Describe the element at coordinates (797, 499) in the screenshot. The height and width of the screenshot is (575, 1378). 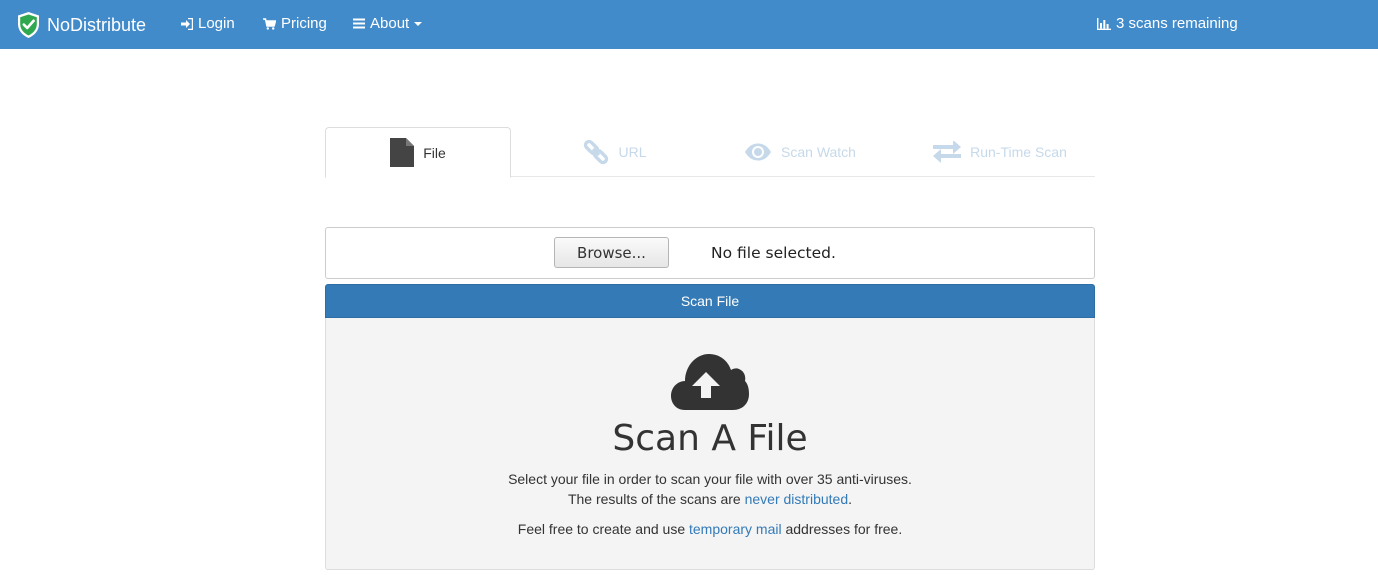
I see `never-distributed-link: never distributed` at that location.